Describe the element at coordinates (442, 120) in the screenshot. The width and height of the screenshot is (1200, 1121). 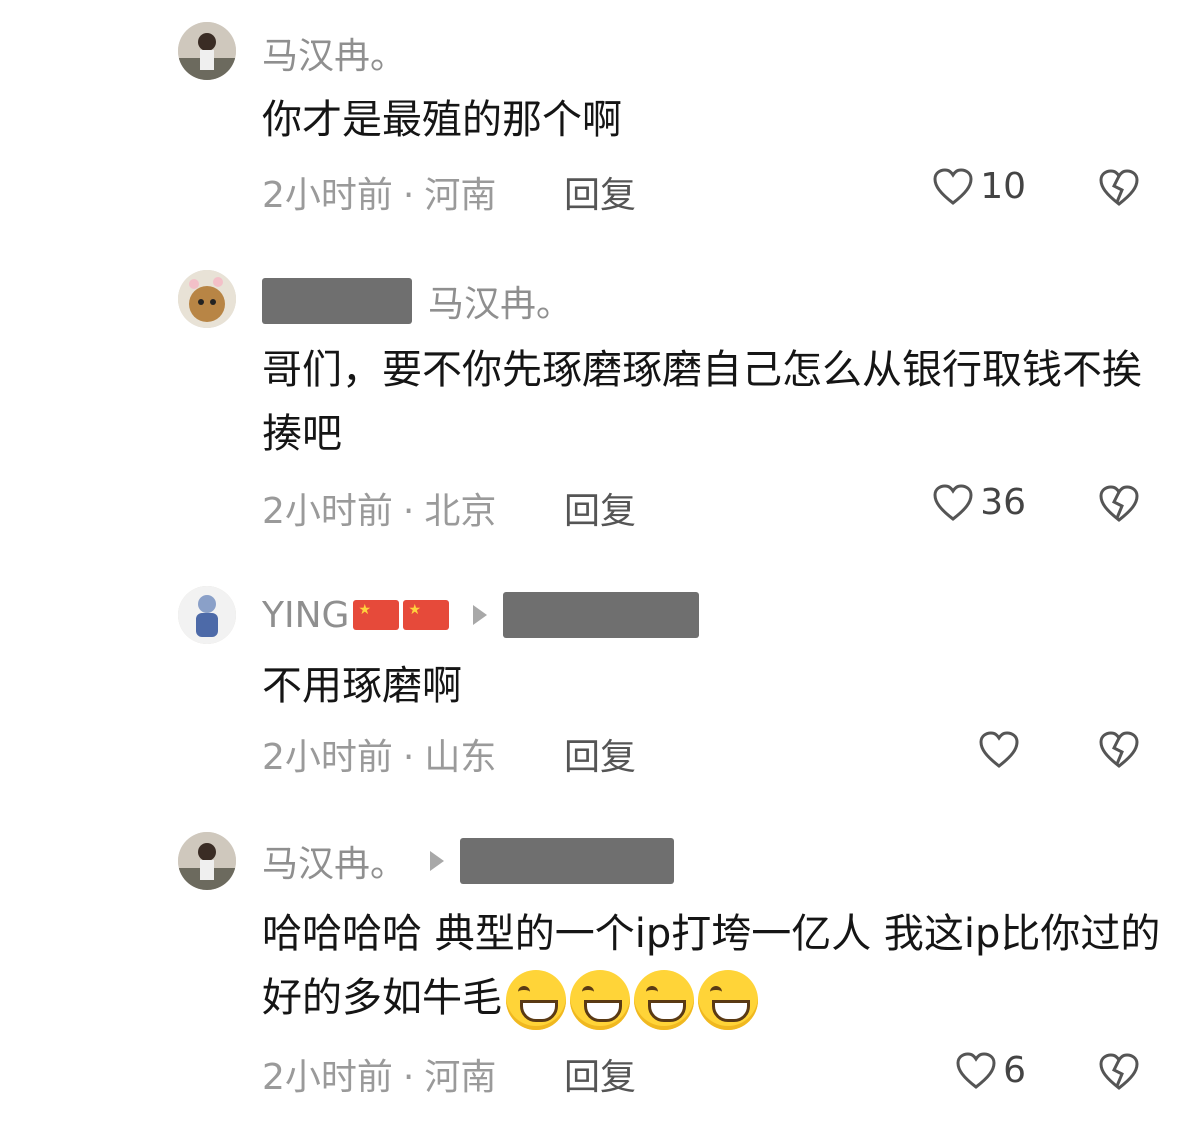
I see `comment-text: 你才是最殖的那个啊` at that location.